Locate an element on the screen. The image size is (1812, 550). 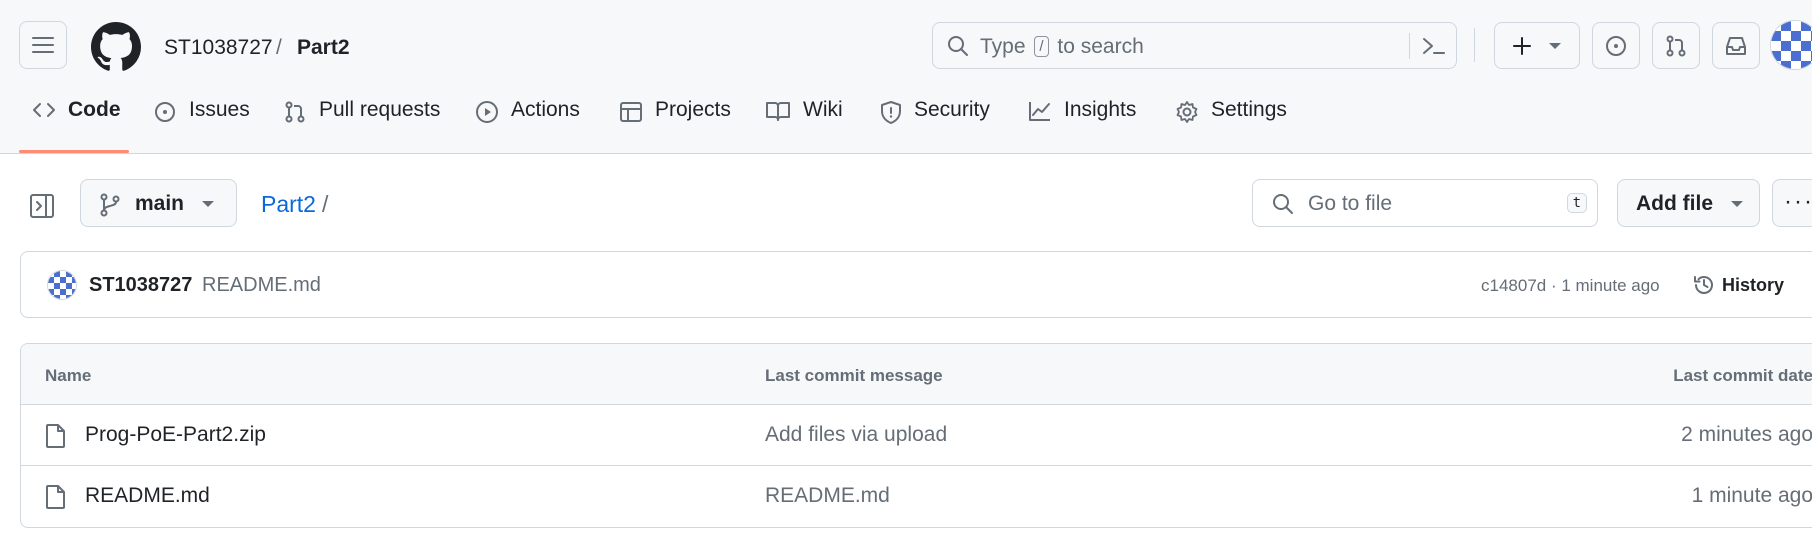
go-to-file-input: Go to file t is located at coordinates (1425, 203).